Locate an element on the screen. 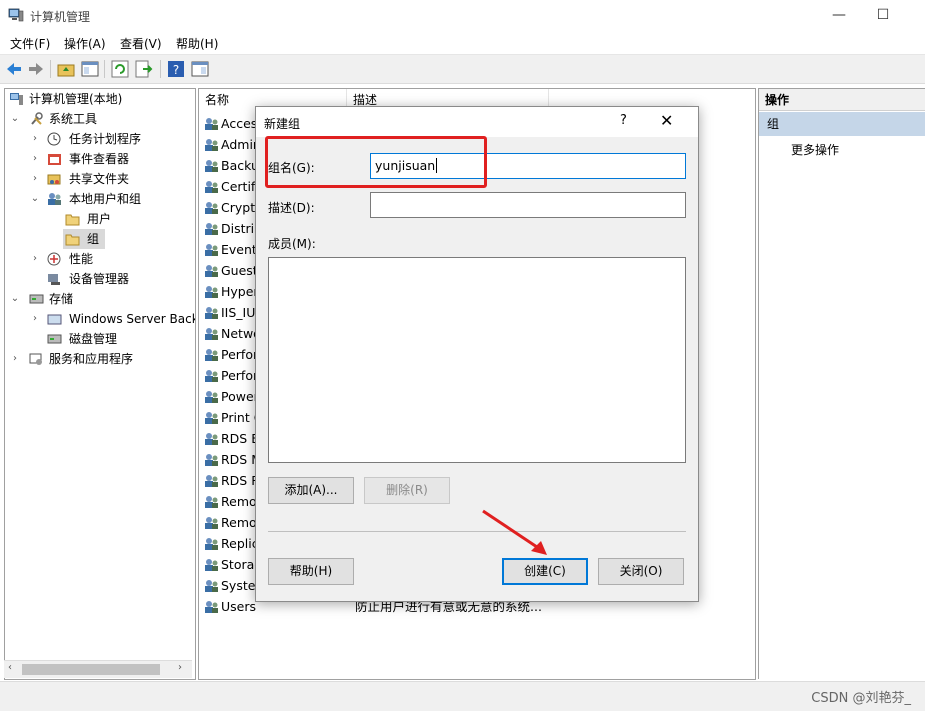 This screenshot has width=925, height=711. title-bar: 计算机管理 — ☐ is located at coordinates (462, 16).